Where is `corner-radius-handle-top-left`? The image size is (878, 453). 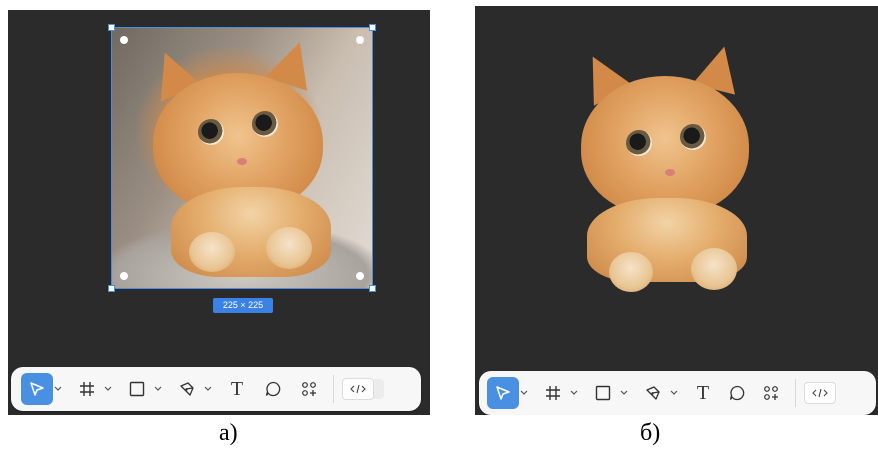 corner-radius-handle-top-left is located at coordinates (124, 40).